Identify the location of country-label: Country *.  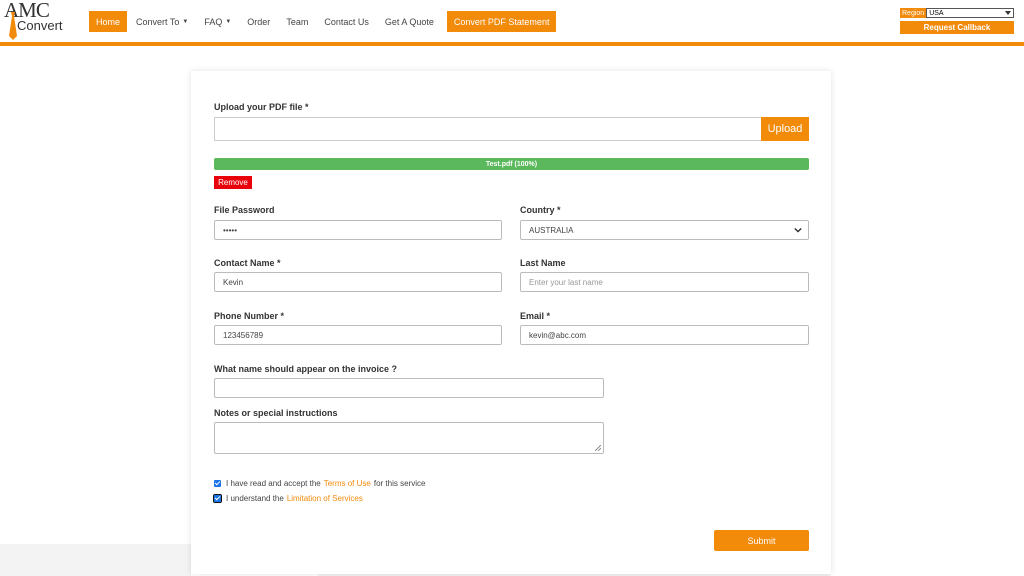
(540, 210).